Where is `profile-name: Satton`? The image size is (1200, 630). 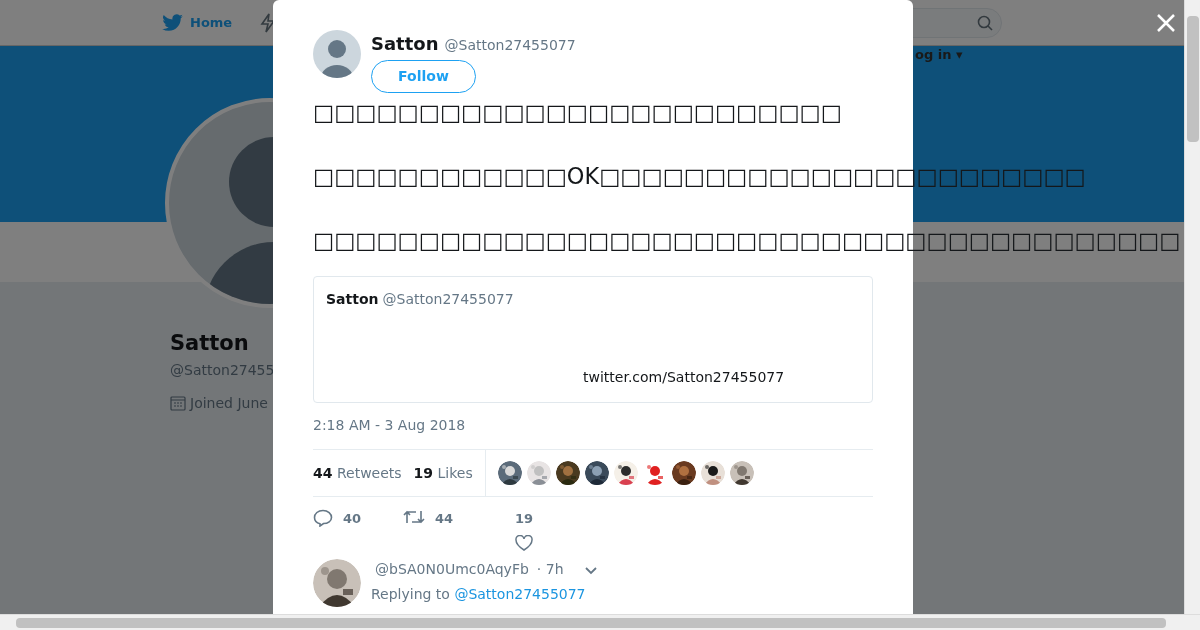
profile-name: Satton is located at coordinates (209, 343).